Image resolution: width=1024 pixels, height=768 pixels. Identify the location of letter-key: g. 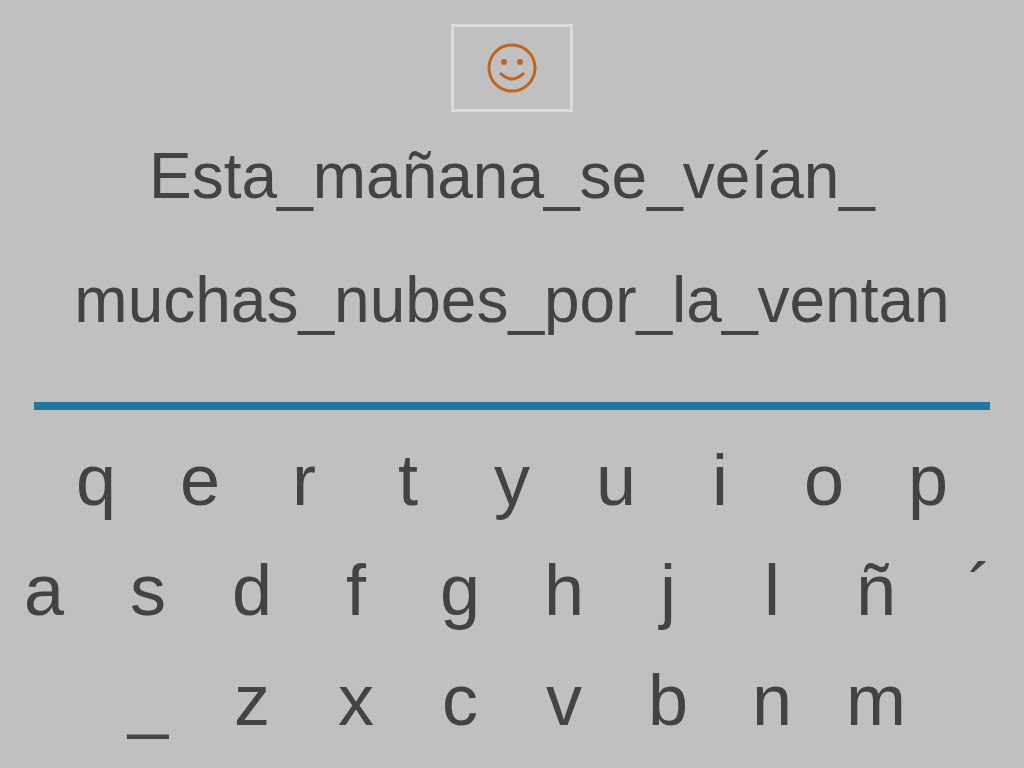
(460, 590).